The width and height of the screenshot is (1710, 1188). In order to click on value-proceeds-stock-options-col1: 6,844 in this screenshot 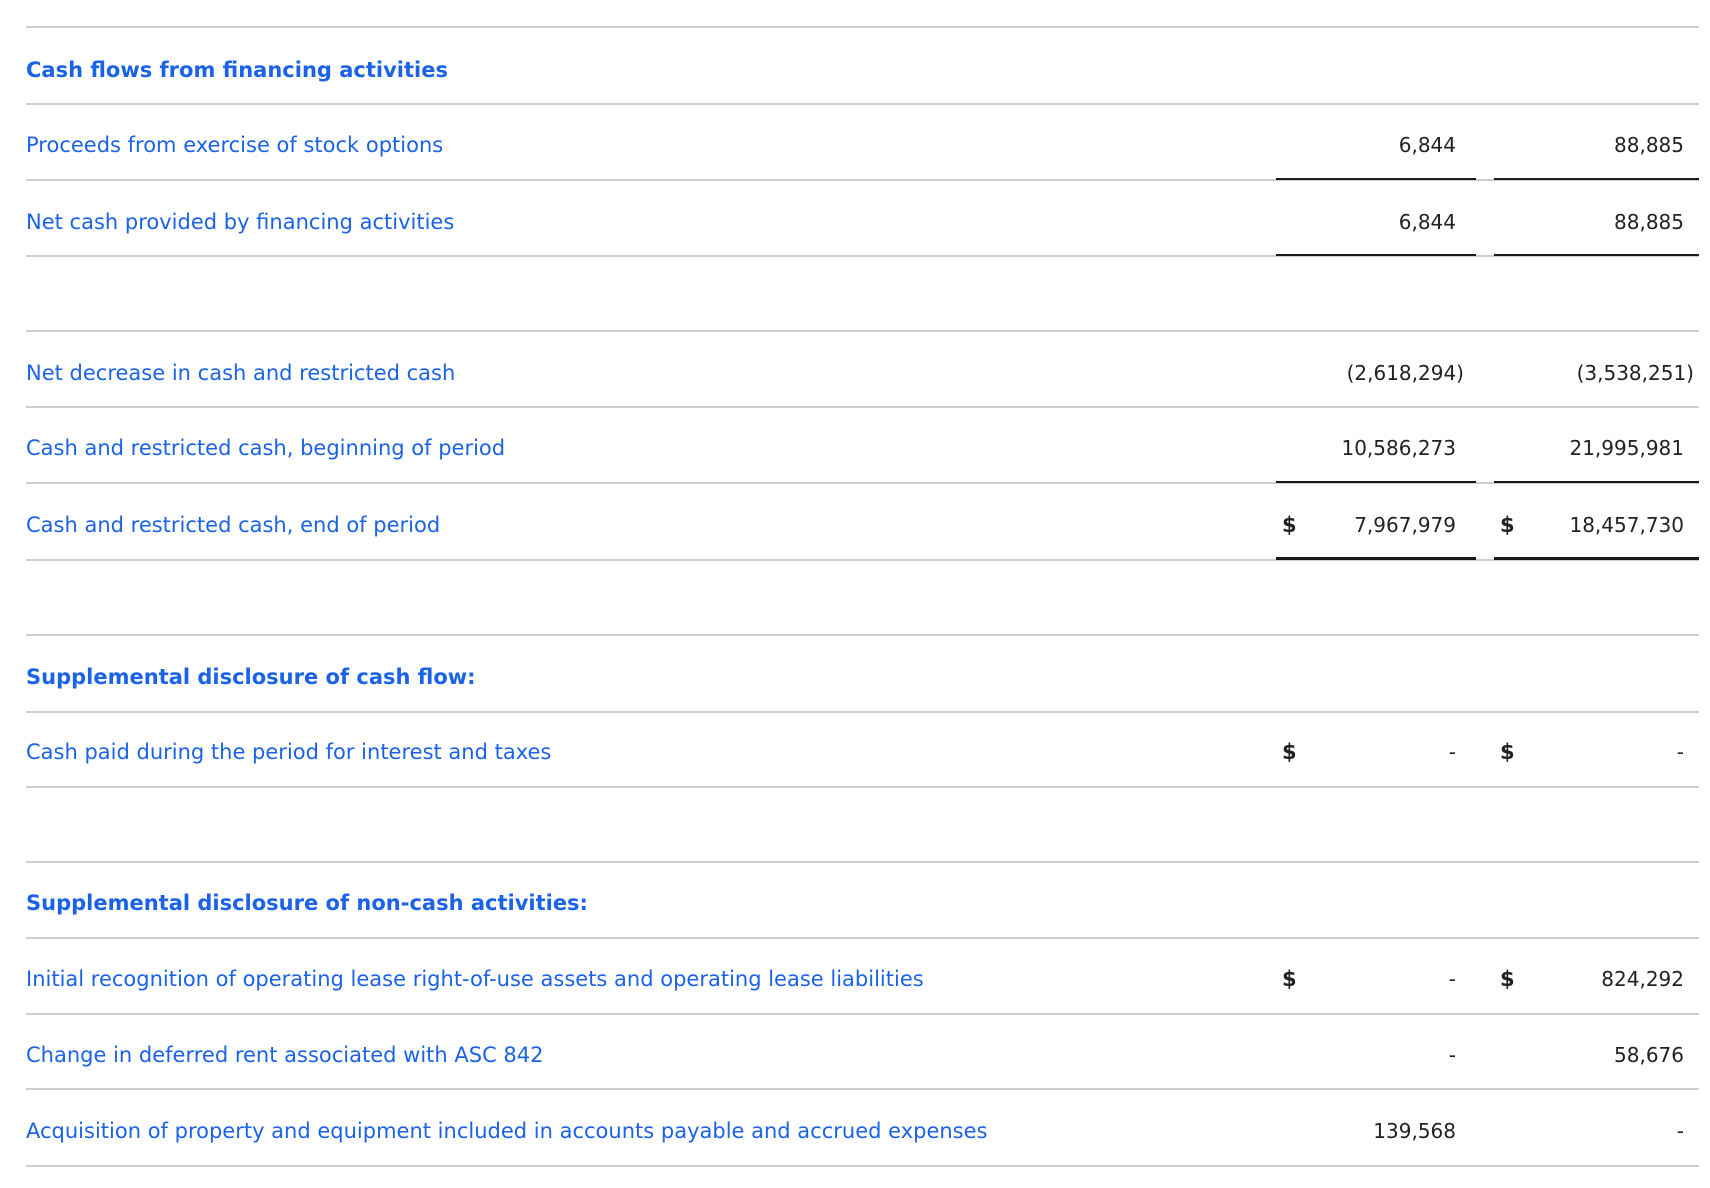, I will do `click(1427, 145)`.